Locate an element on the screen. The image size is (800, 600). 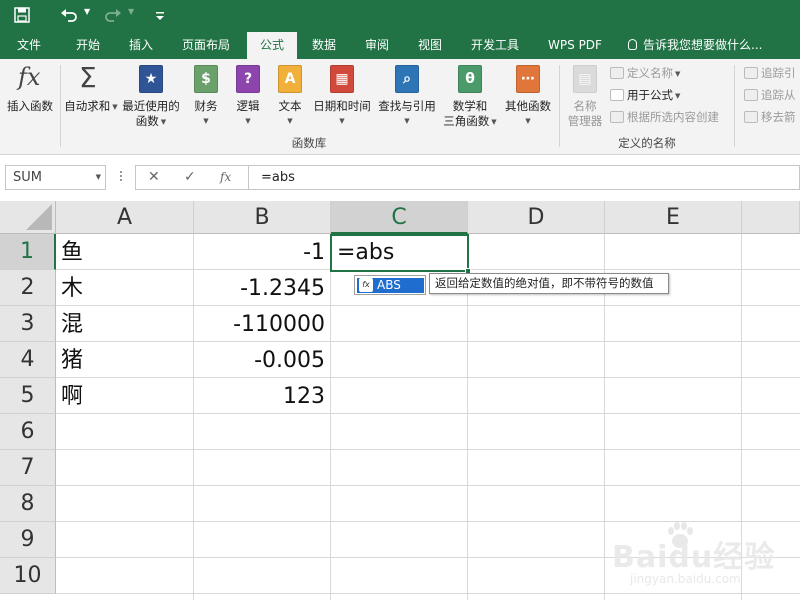
formula-bar: SUM ▼ ✕ ✓ fx =abs is located at coordinates (400, 178).